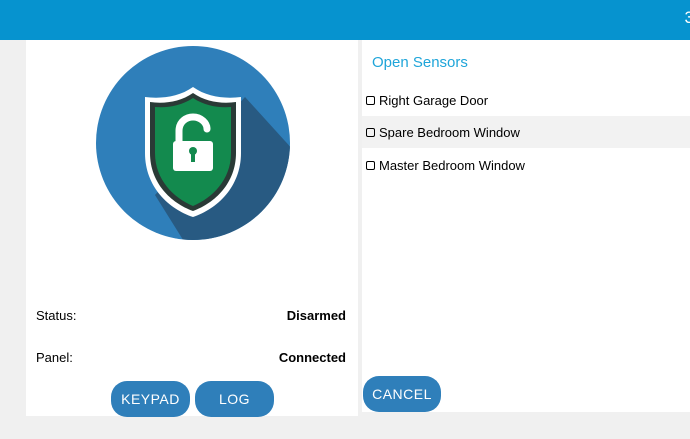 The image size is (690, 439). Describe the element at coordinates (452, 165) in the screenshot. I see `sensor-label: Master Bedroom Window` at that location.